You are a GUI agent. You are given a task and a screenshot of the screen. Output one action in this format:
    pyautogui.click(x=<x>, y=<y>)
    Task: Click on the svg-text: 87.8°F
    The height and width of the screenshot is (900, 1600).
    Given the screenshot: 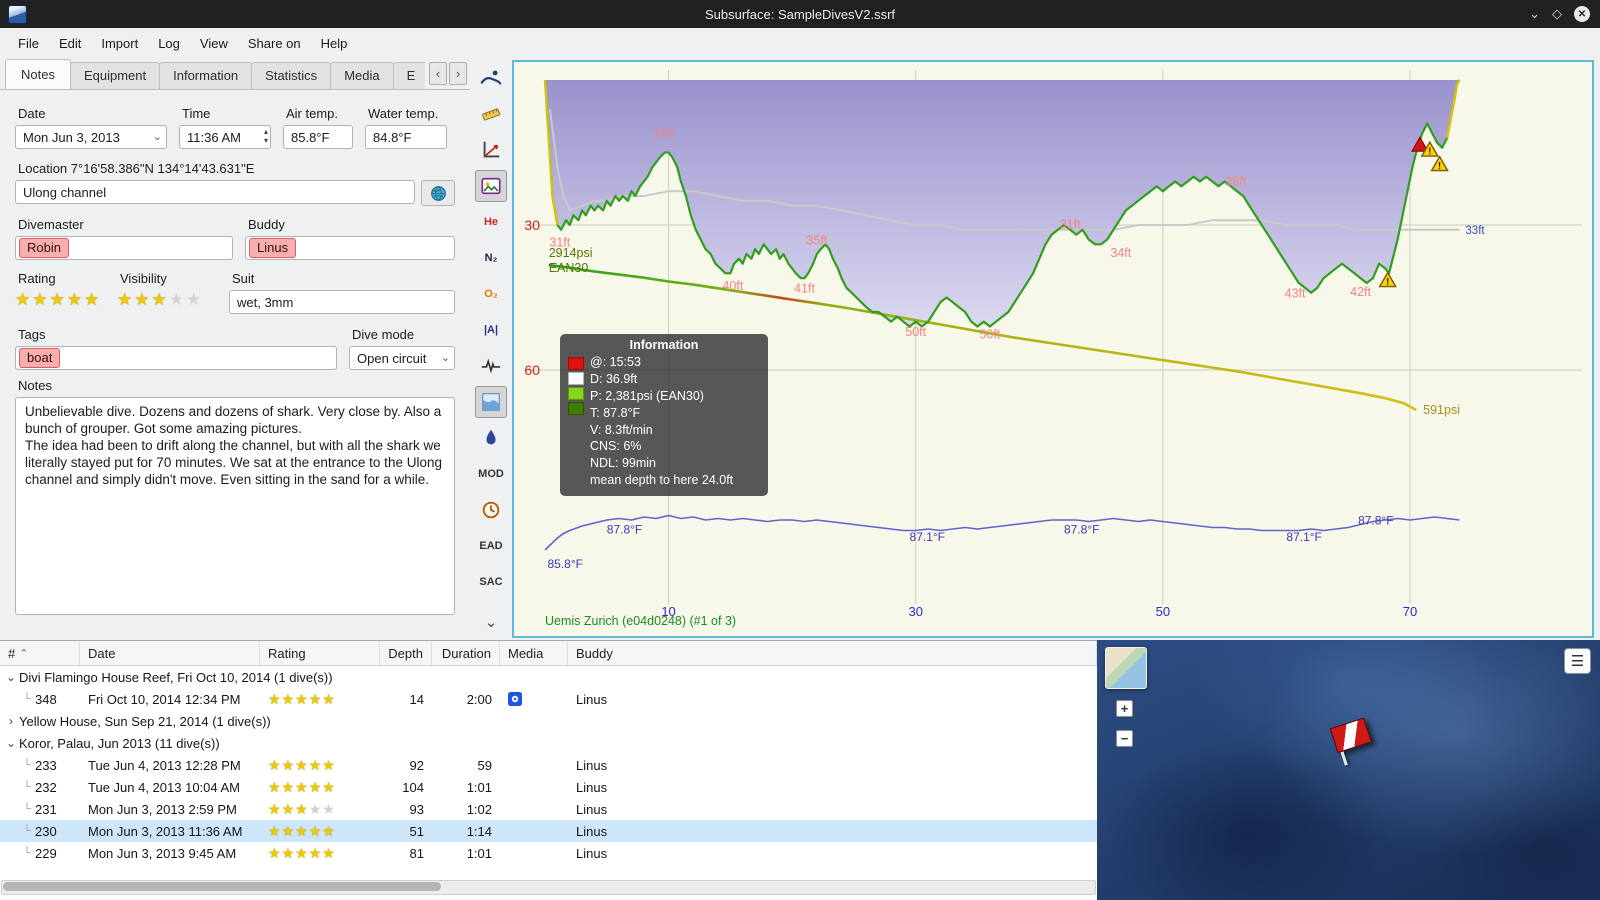 What is the action you would take?
    pyautogui.click(x=624, y=530)
    